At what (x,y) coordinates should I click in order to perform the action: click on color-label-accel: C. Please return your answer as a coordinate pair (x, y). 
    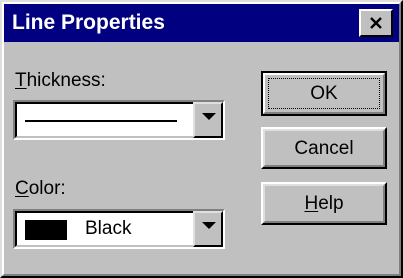
    Looking at the image, I should click on (22, 188).